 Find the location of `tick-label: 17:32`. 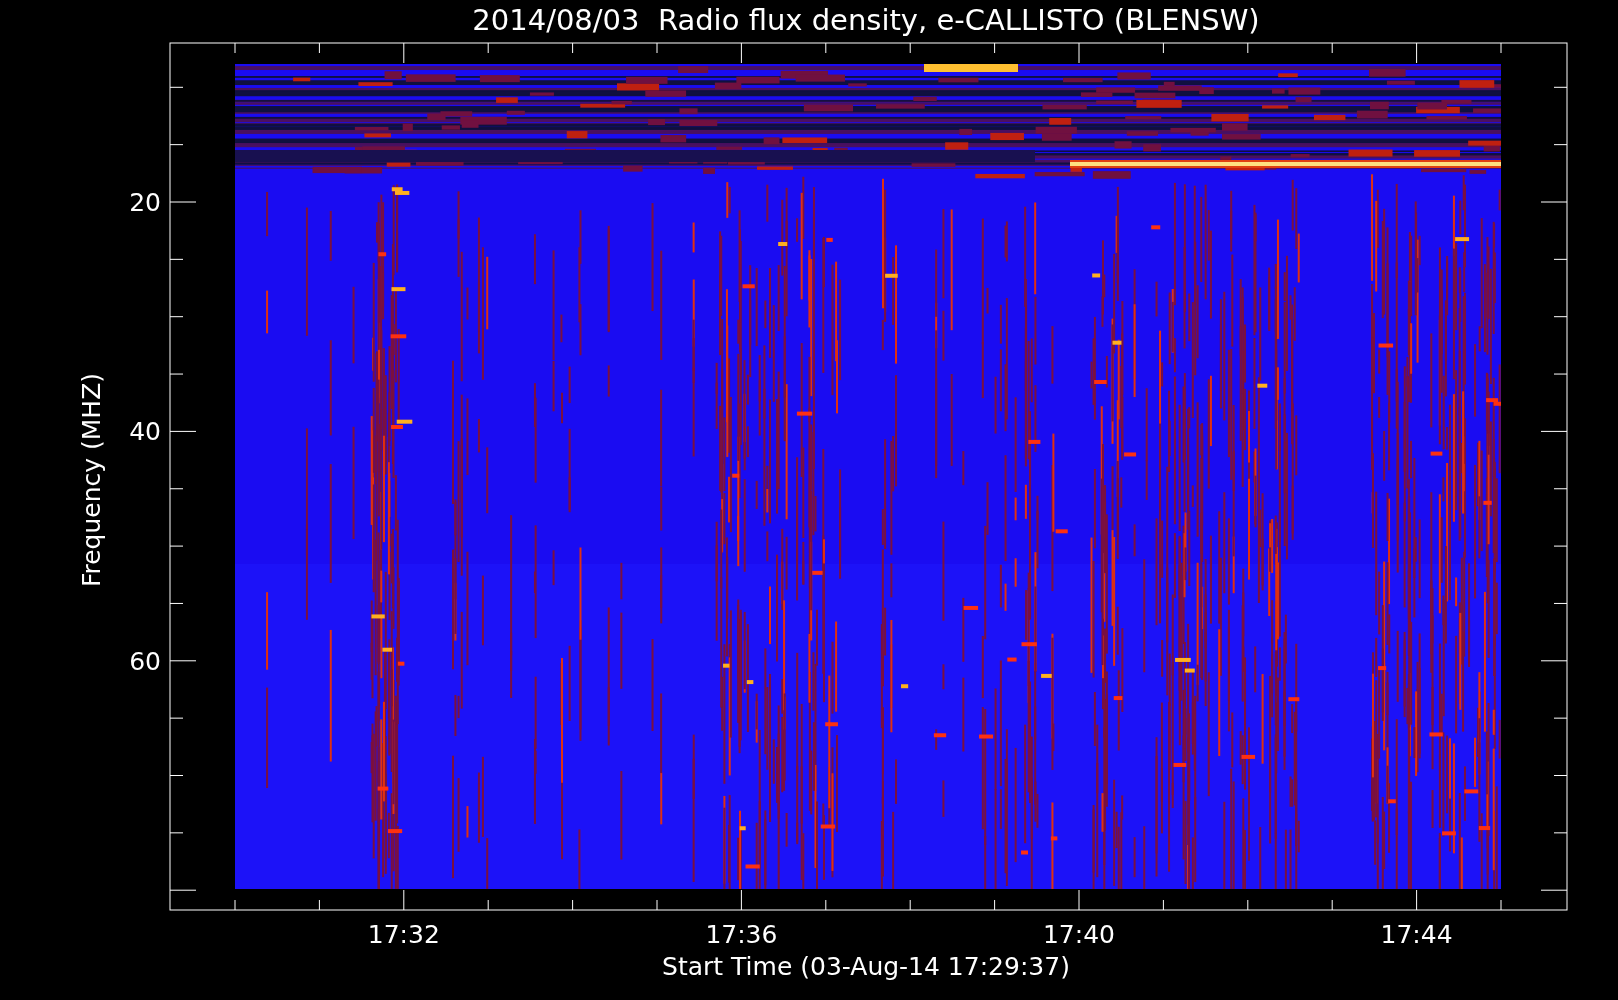

tick-label: 17:32 is located at coordinates (403, 934).